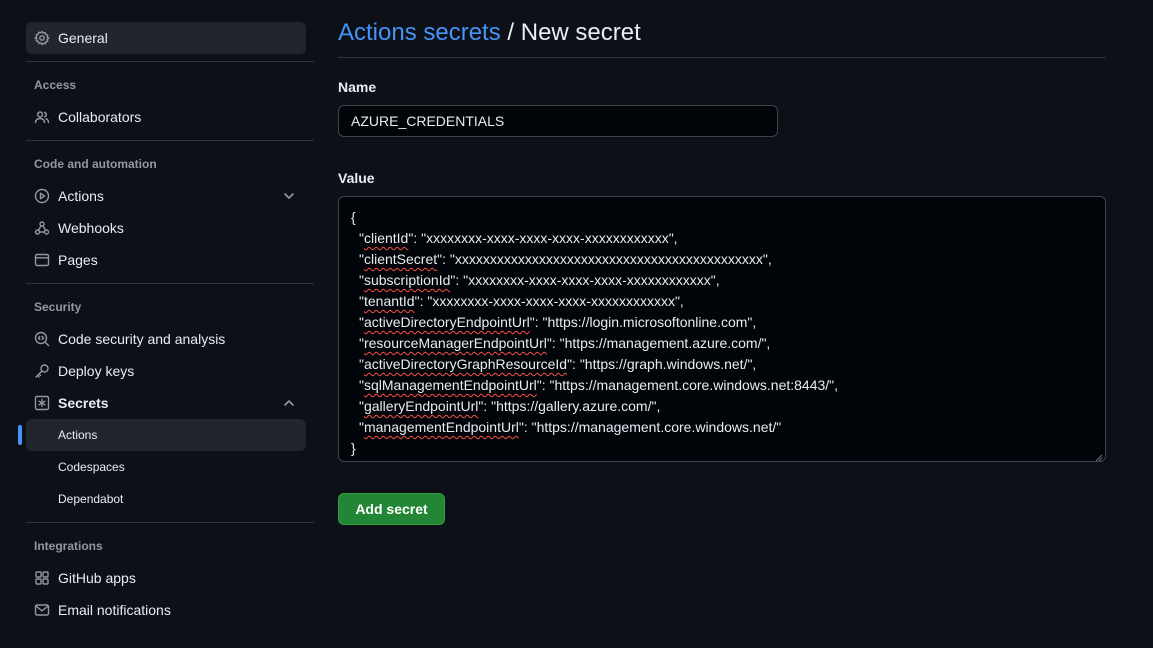 This screenshot has height=648, width=1153. What do you see at coordinates (42, 38) in the screenshot?
I see `gear-icon` at bounding box center [42, 38].